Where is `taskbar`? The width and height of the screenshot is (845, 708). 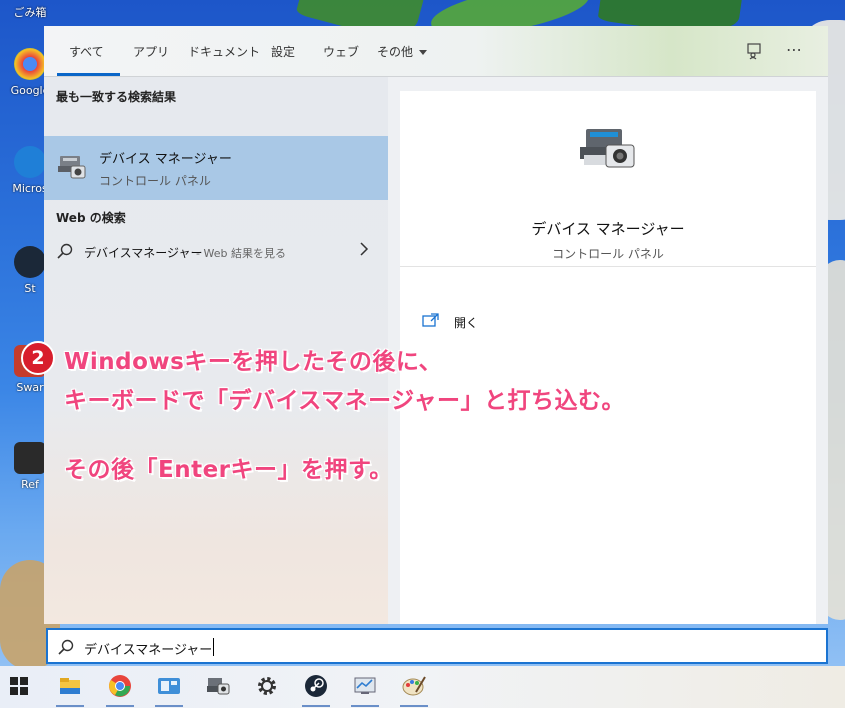 taskbar is located at coordinates (422, 687).